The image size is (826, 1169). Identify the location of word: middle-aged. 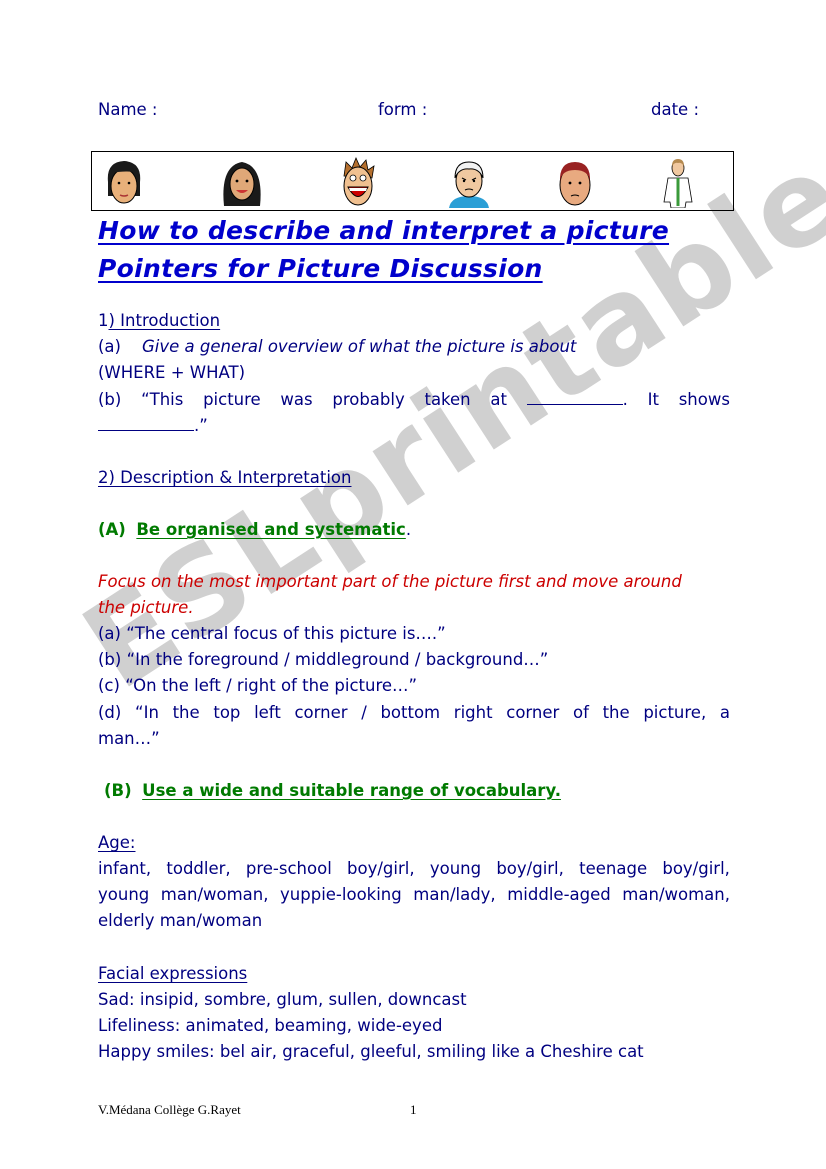
(559, 894).